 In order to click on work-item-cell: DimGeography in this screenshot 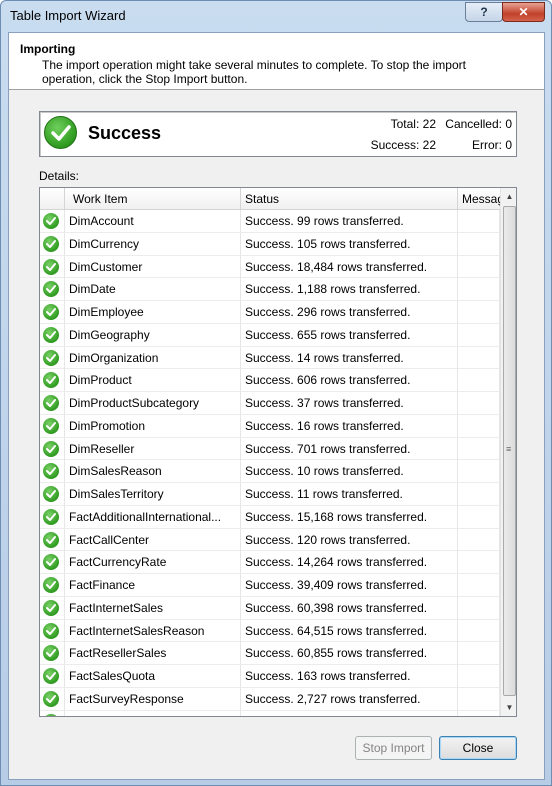, I will do `click(153, 334)`.